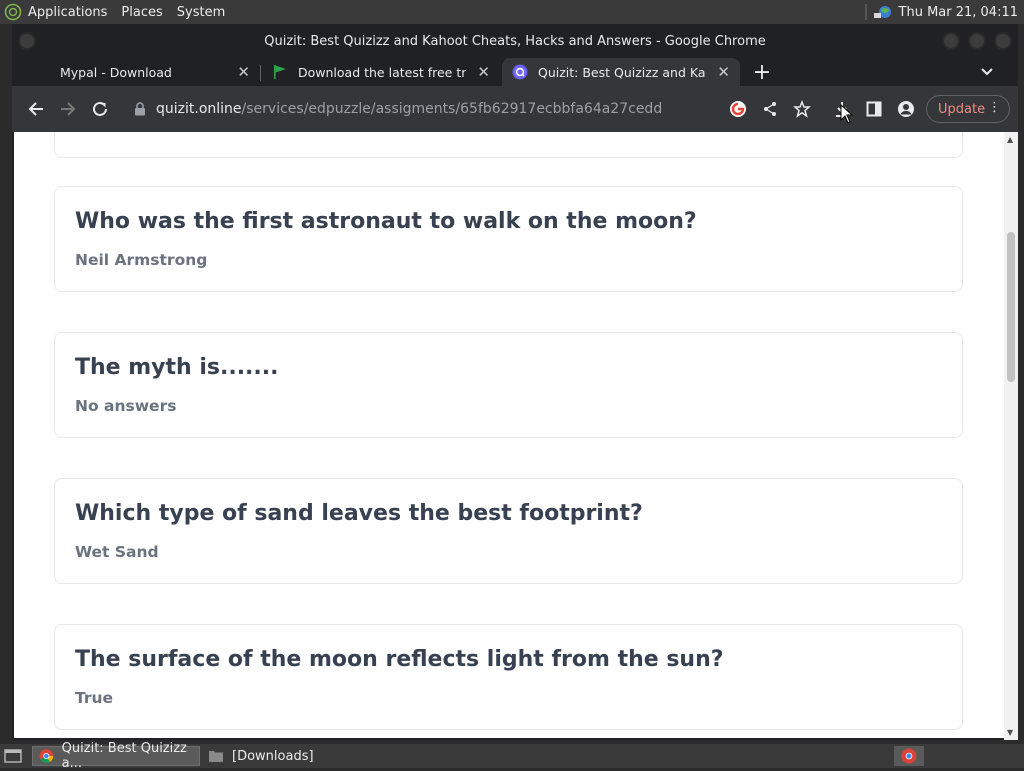 The height and width of the screenshot is (771, 1024). I want to click on maximize-button, so click(977, 41).